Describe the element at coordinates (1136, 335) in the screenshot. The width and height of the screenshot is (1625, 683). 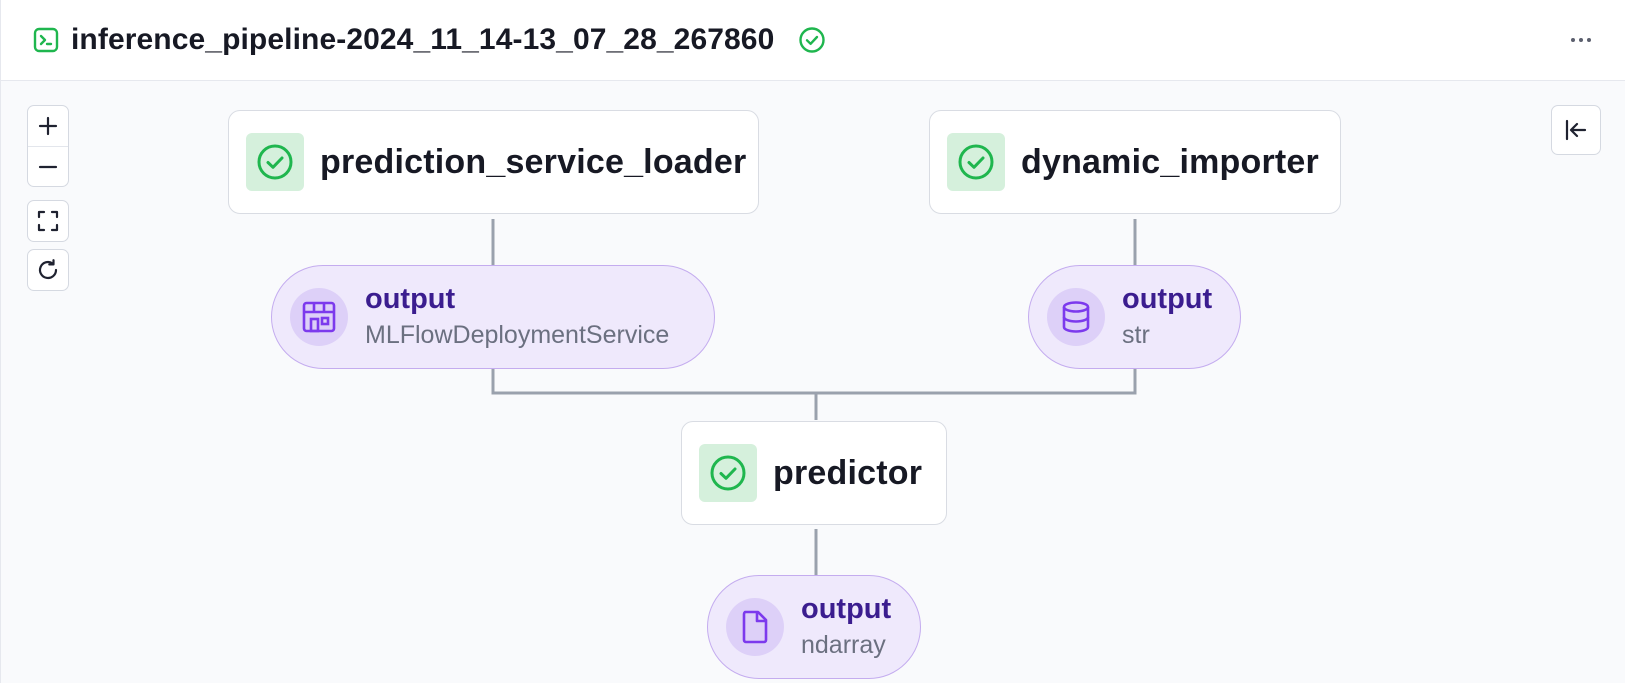
I see `artifact-type: str` at that location.